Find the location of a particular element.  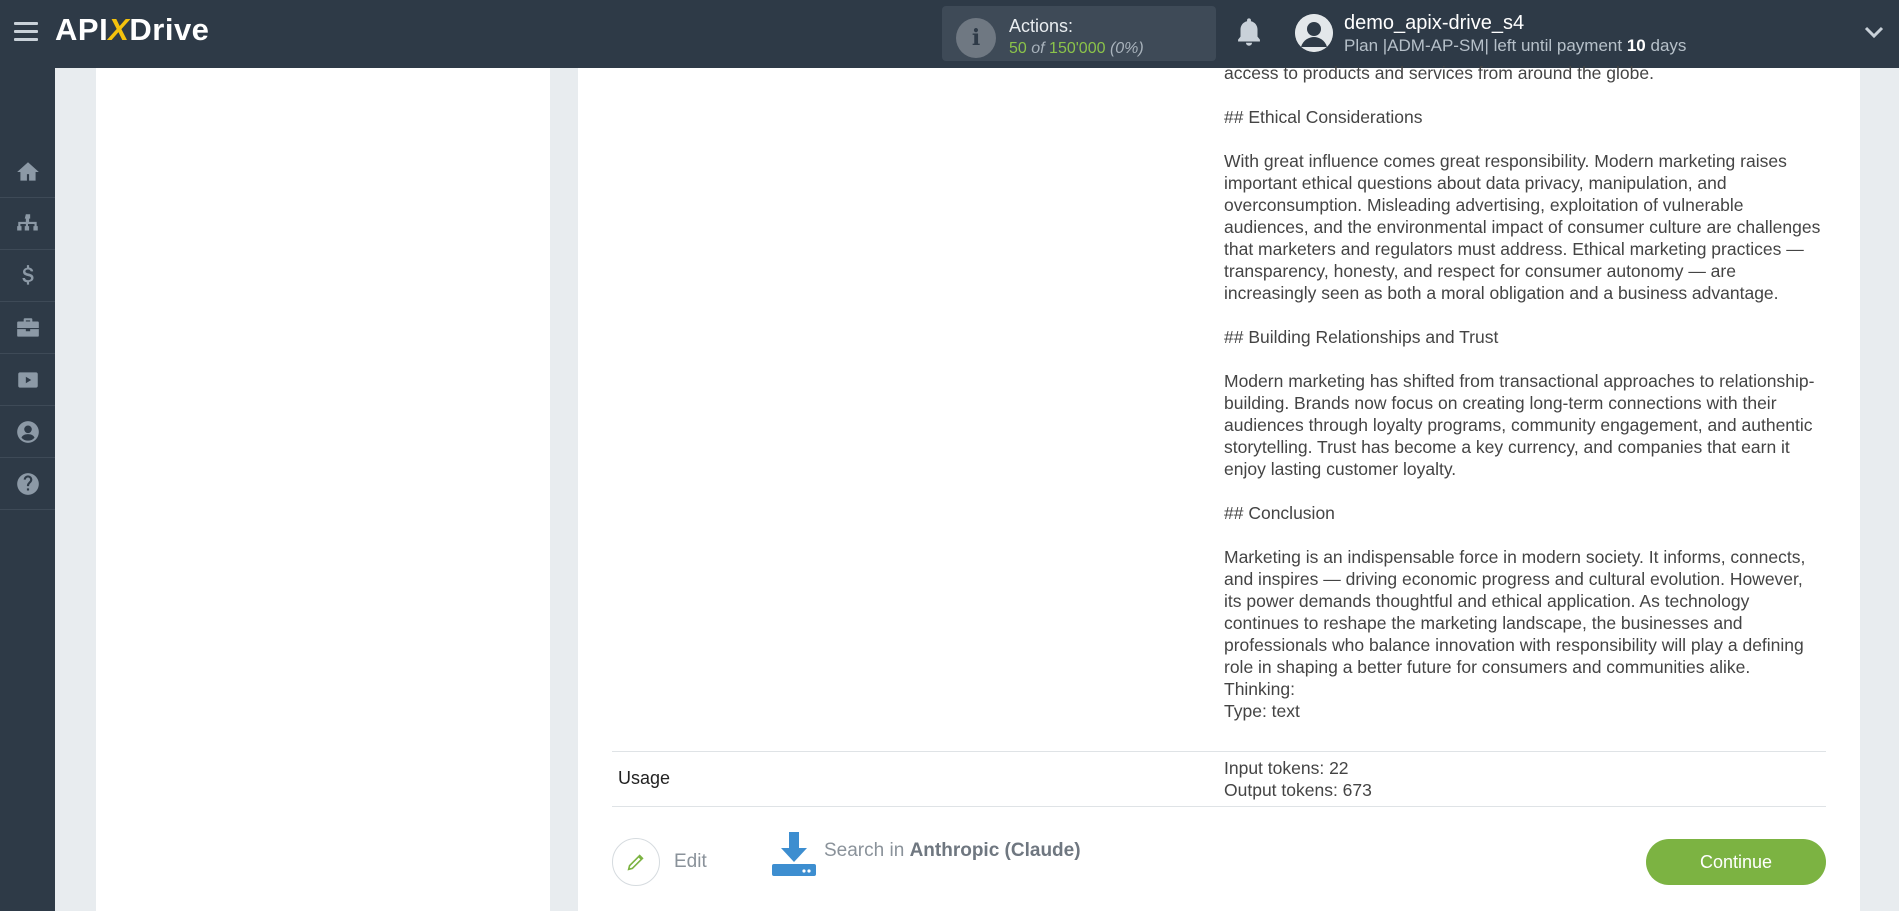

briefcase-icon is located at coordinates (27, 327).